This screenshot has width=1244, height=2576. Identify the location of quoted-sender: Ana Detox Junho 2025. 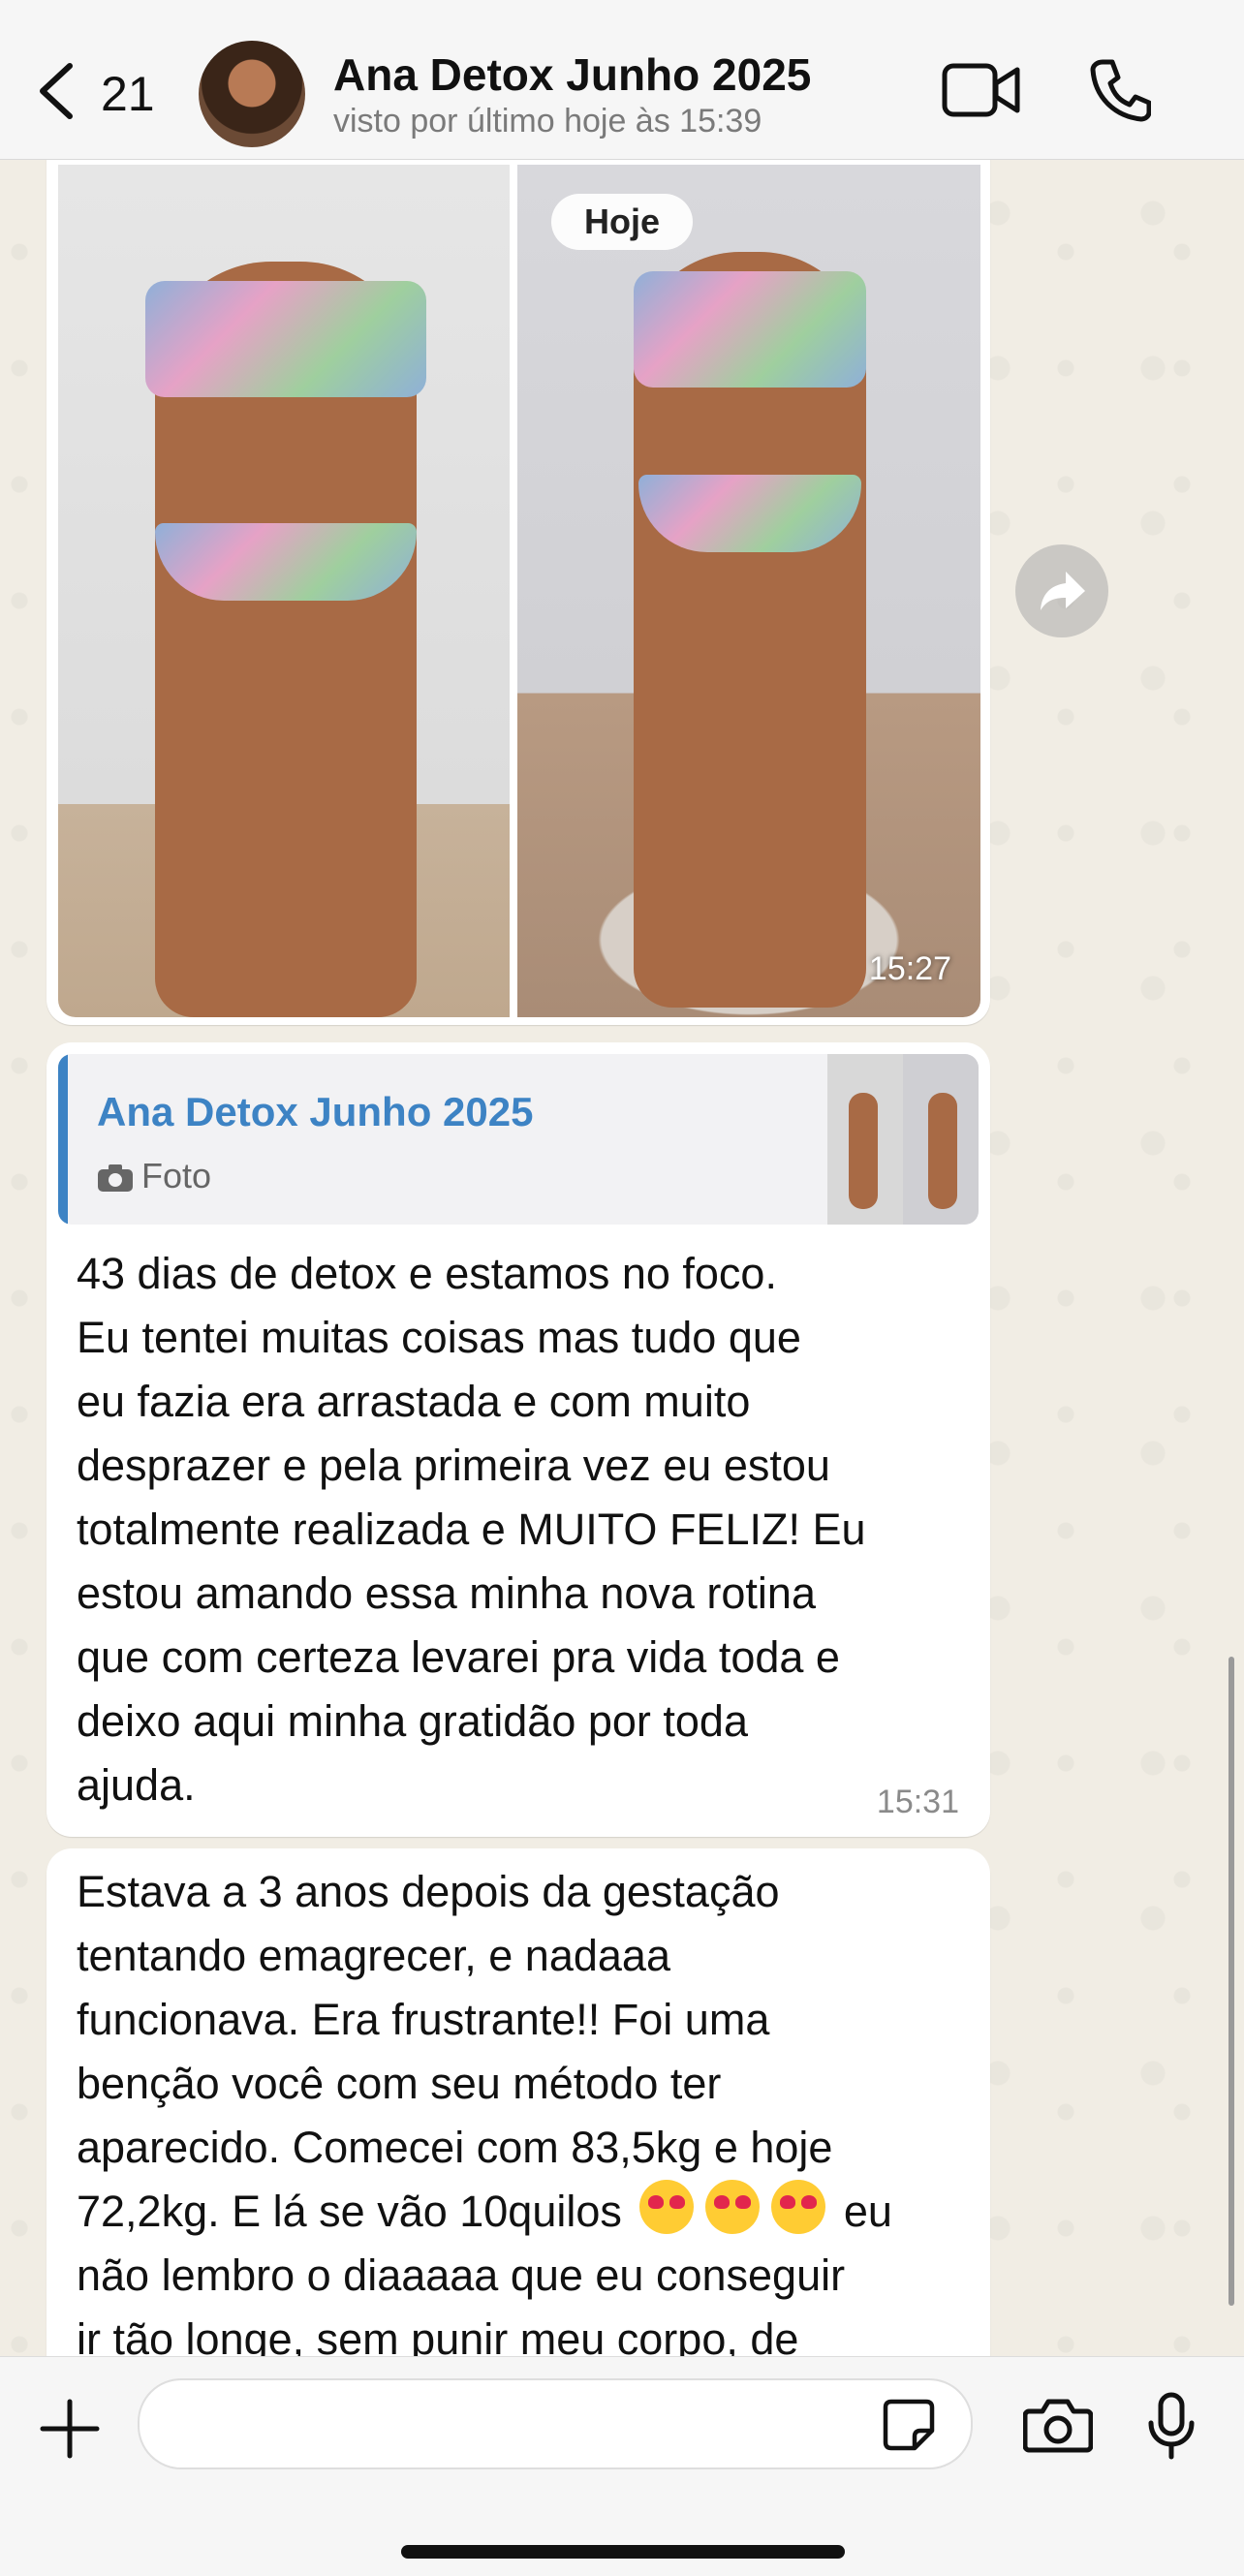
(315, 1111).